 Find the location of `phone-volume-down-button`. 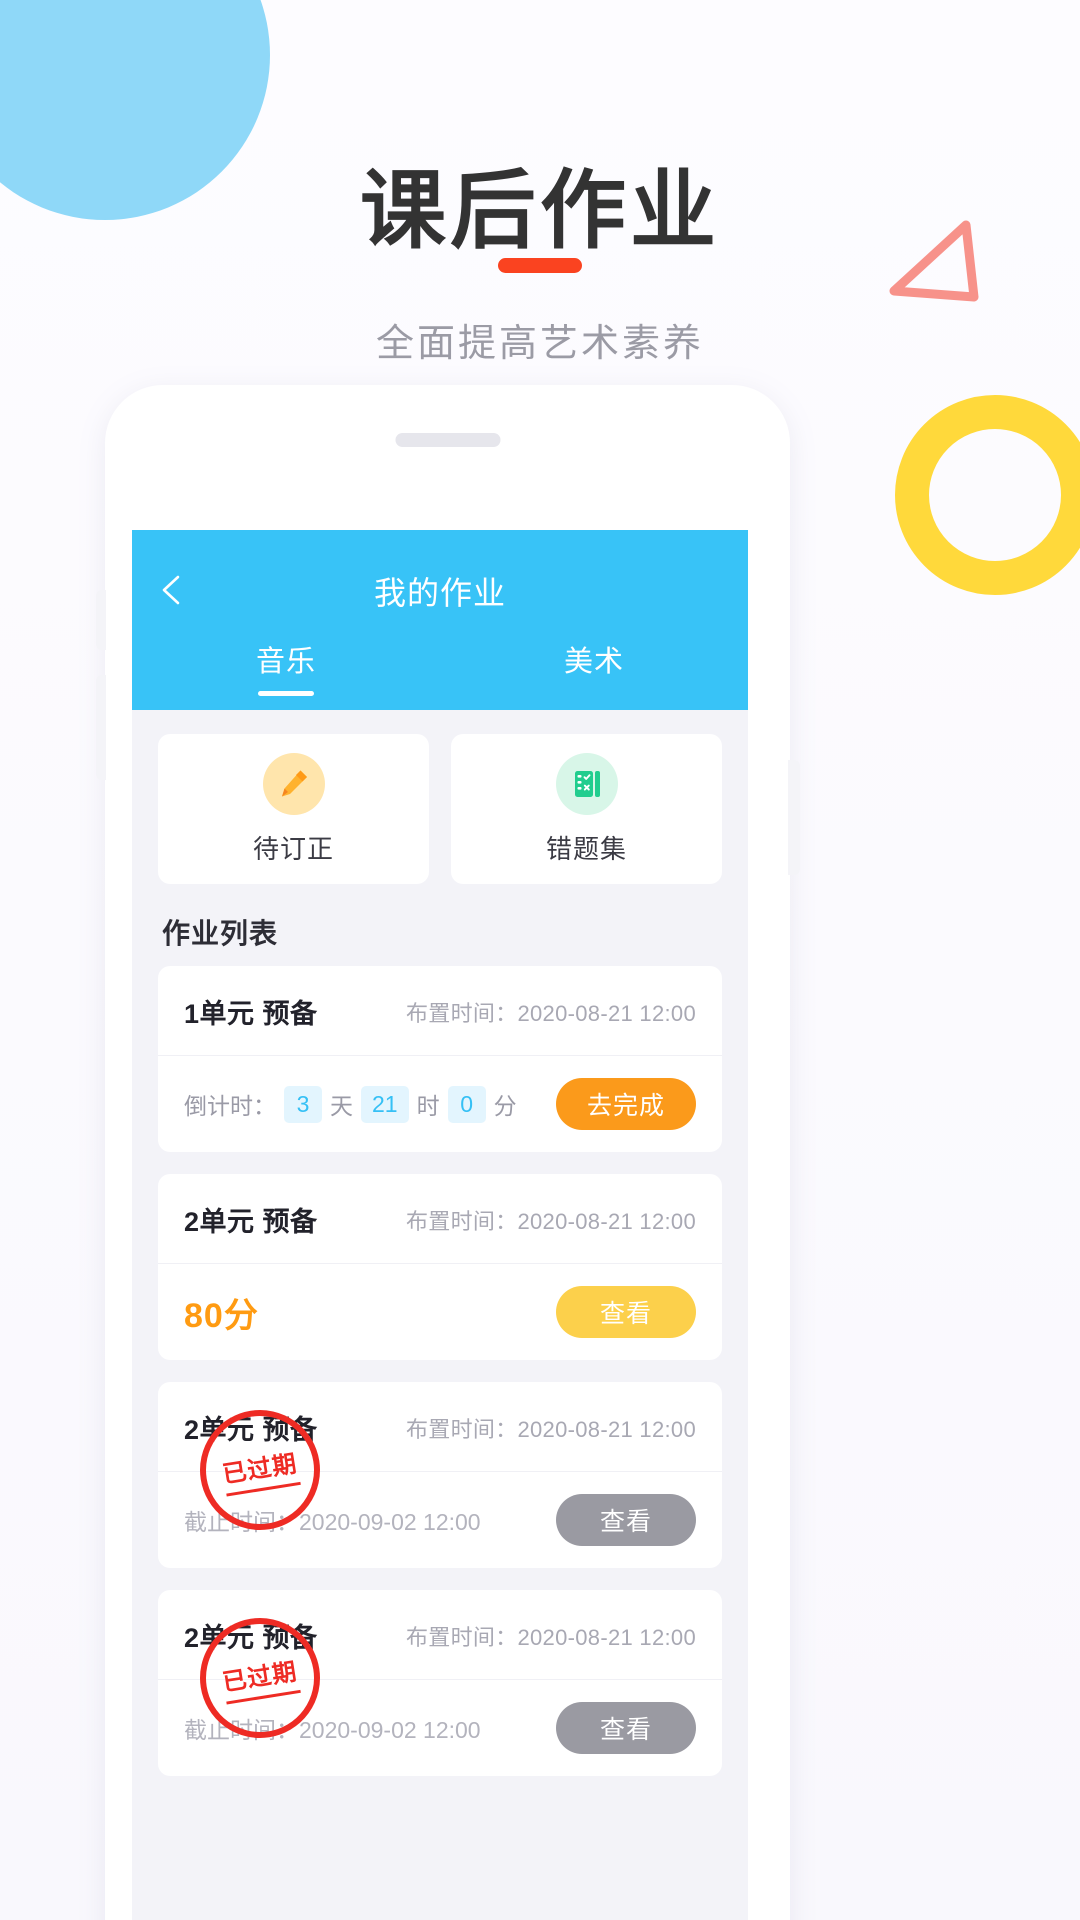

phone-volume-down-button is located at coordinates (101, 727).